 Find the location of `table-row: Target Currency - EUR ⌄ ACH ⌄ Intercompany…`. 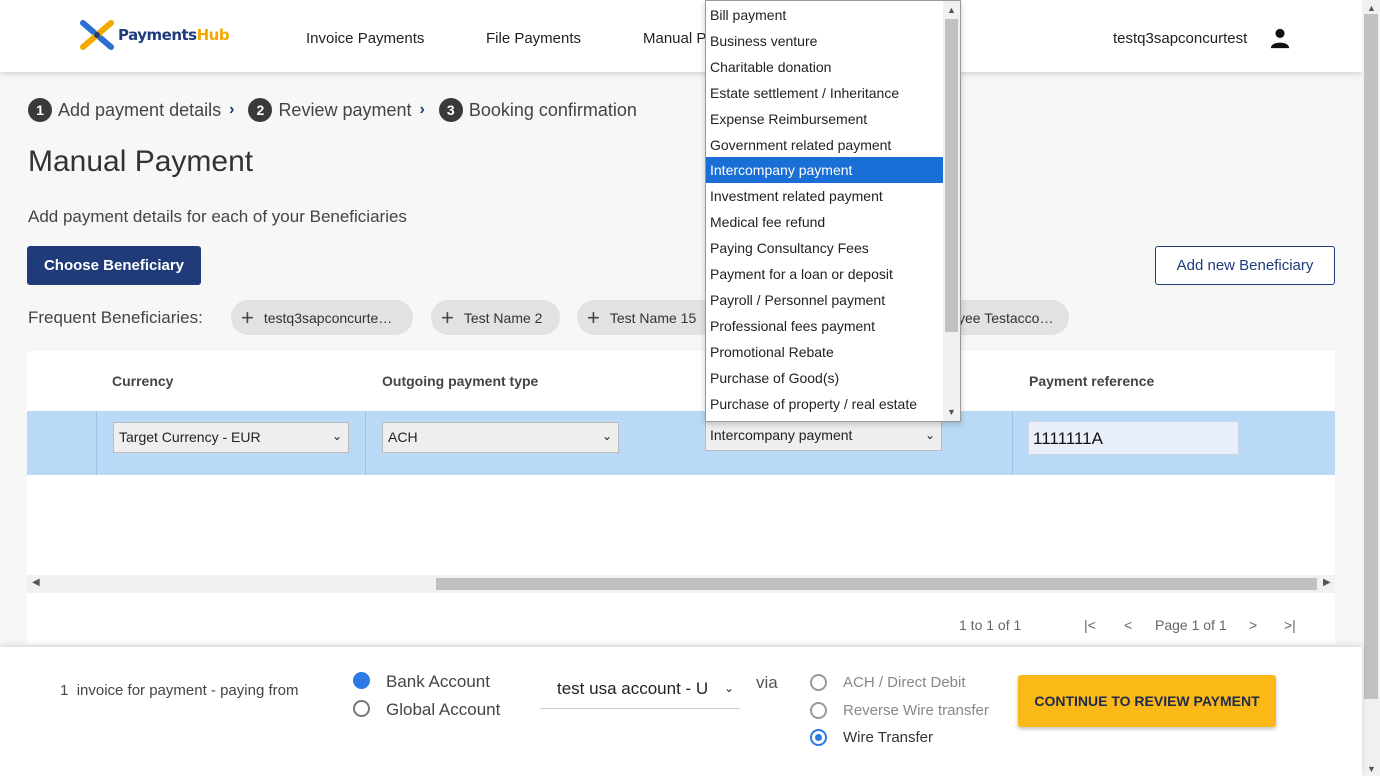

table-row: Target Currency - EUR ⌄ ACH ⌄ Intercompany… is located at coordinates (681, 443).